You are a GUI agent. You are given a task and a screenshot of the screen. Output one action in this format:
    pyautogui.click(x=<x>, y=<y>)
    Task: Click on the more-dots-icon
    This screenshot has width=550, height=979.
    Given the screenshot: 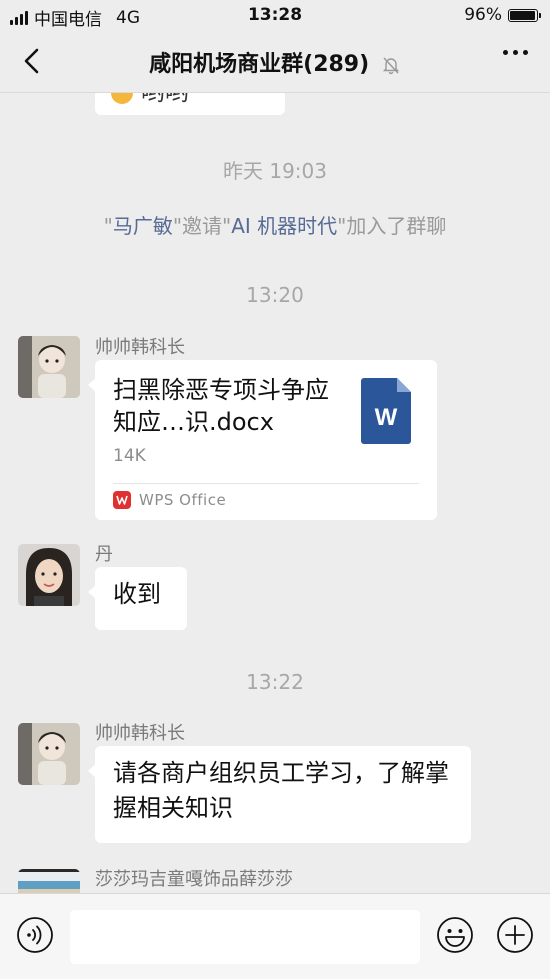 What is the action you would take?
    pyautogui.click(x=515, y=52)
    